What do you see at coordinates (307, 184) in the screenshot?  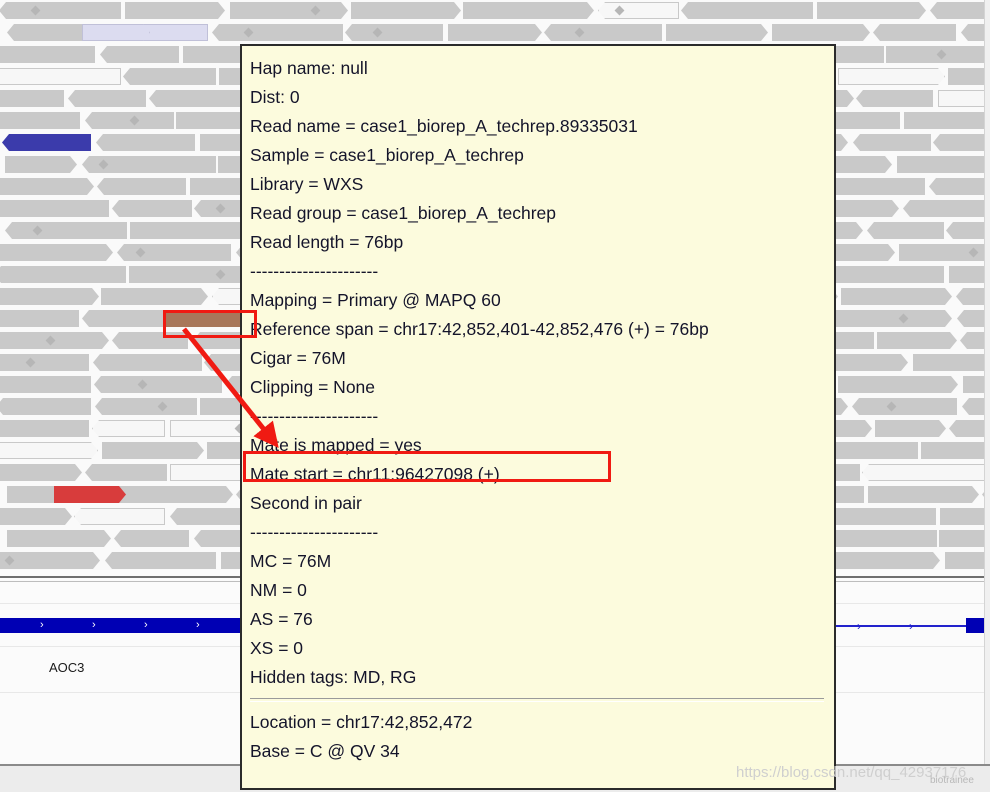 I see `popup-field-line: Library = WXS` at bounding box center [307, 184].